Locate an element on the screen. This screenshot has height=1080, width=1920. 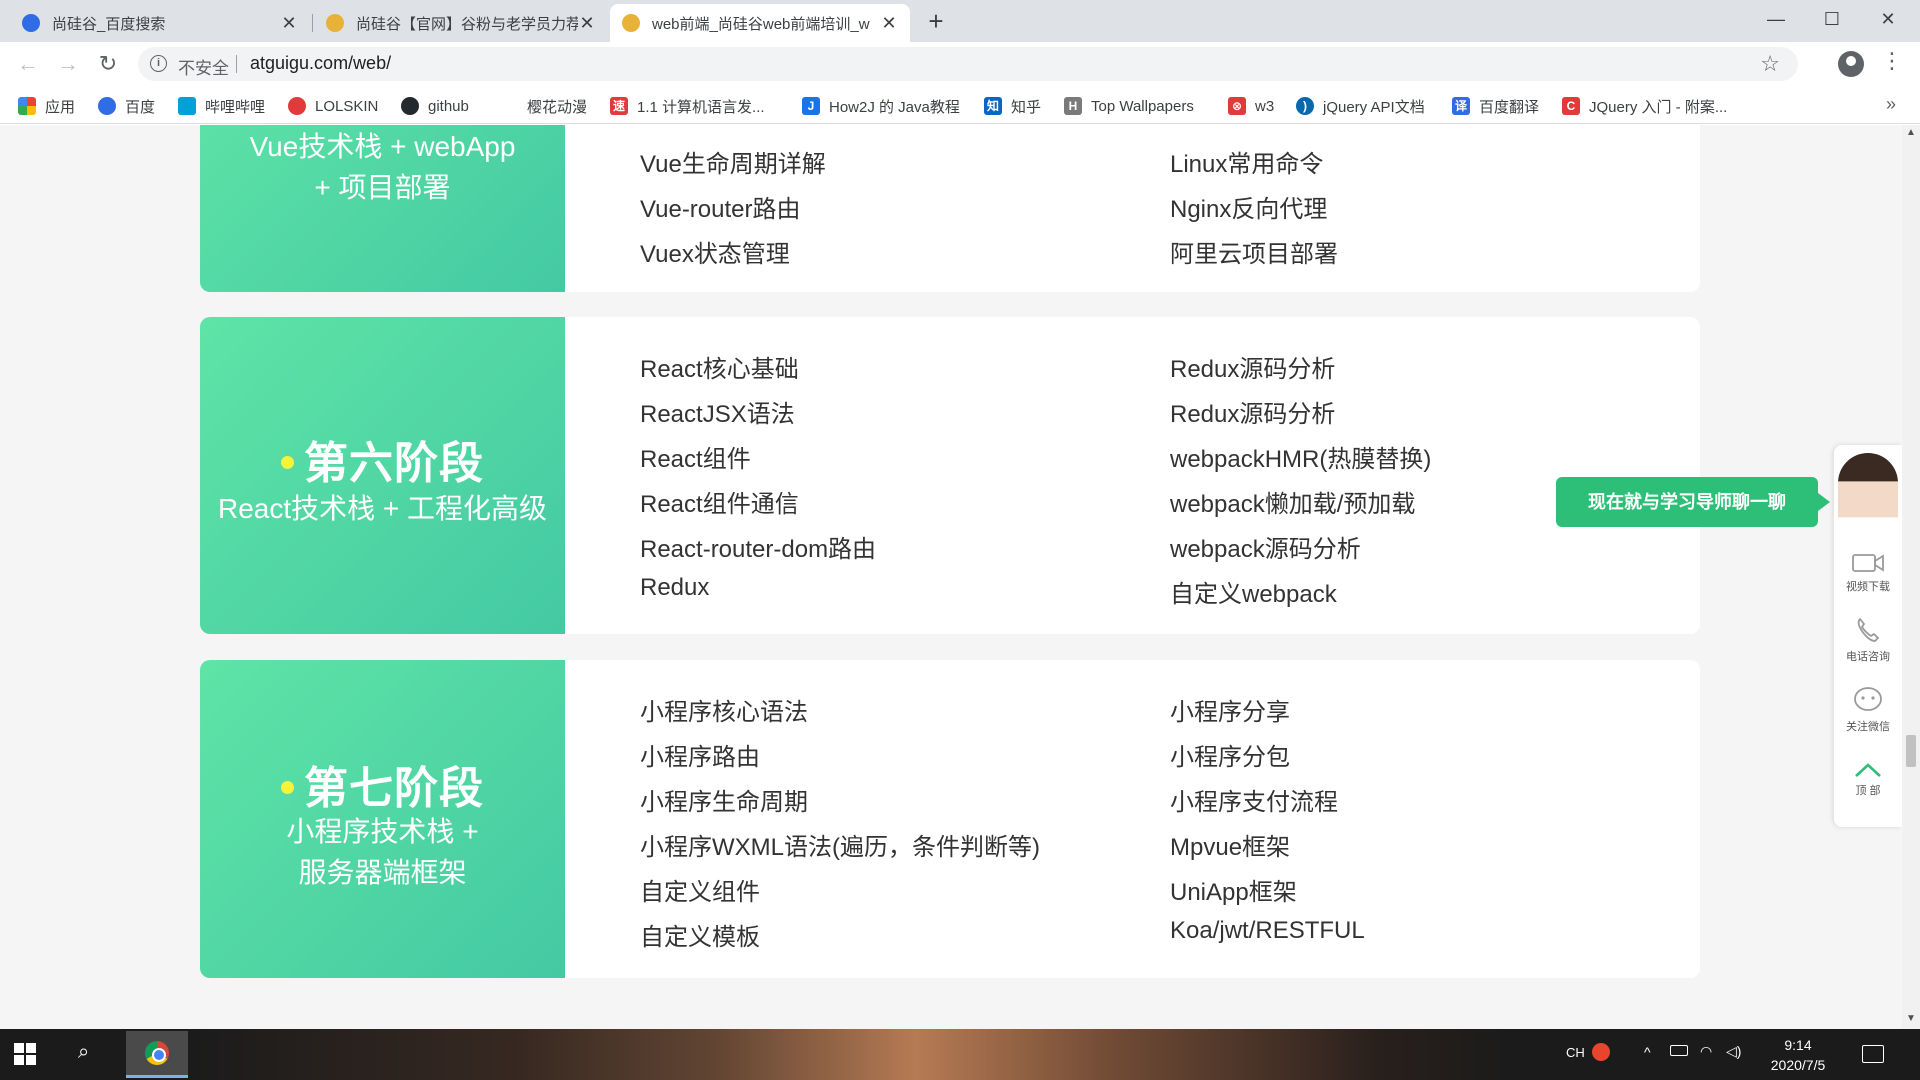
bookmark-label: 哔哩哔哩 is located at coordinates (235, 107).